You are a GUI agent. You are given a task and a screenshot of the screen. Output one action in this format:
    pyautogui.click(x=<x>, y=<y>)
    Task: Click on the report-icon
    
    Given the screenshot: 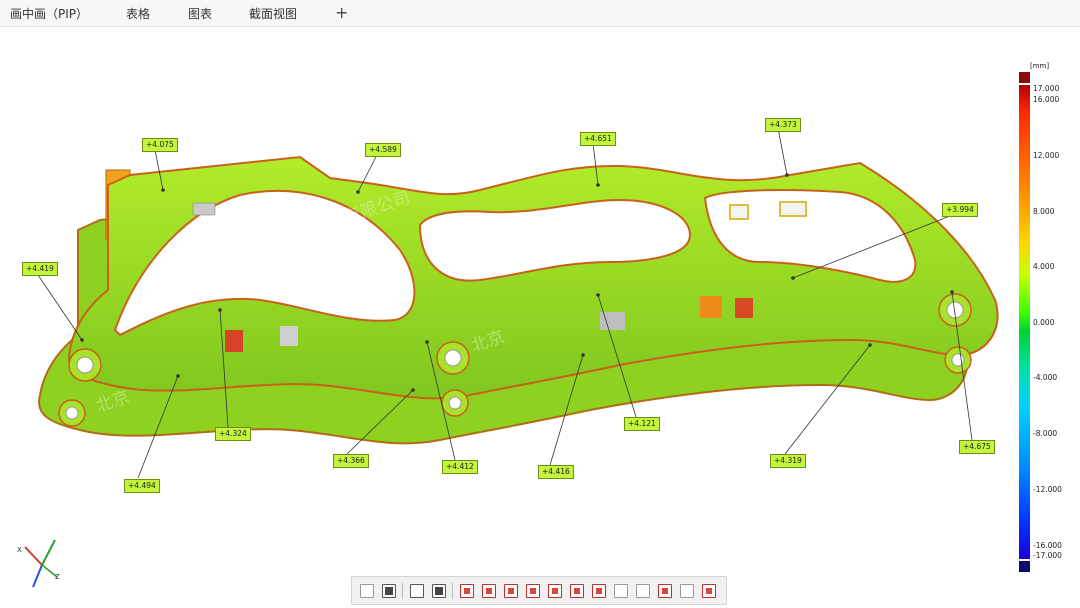 What is the action you would take?
    pyautogui.click(x=665, y=591)
    